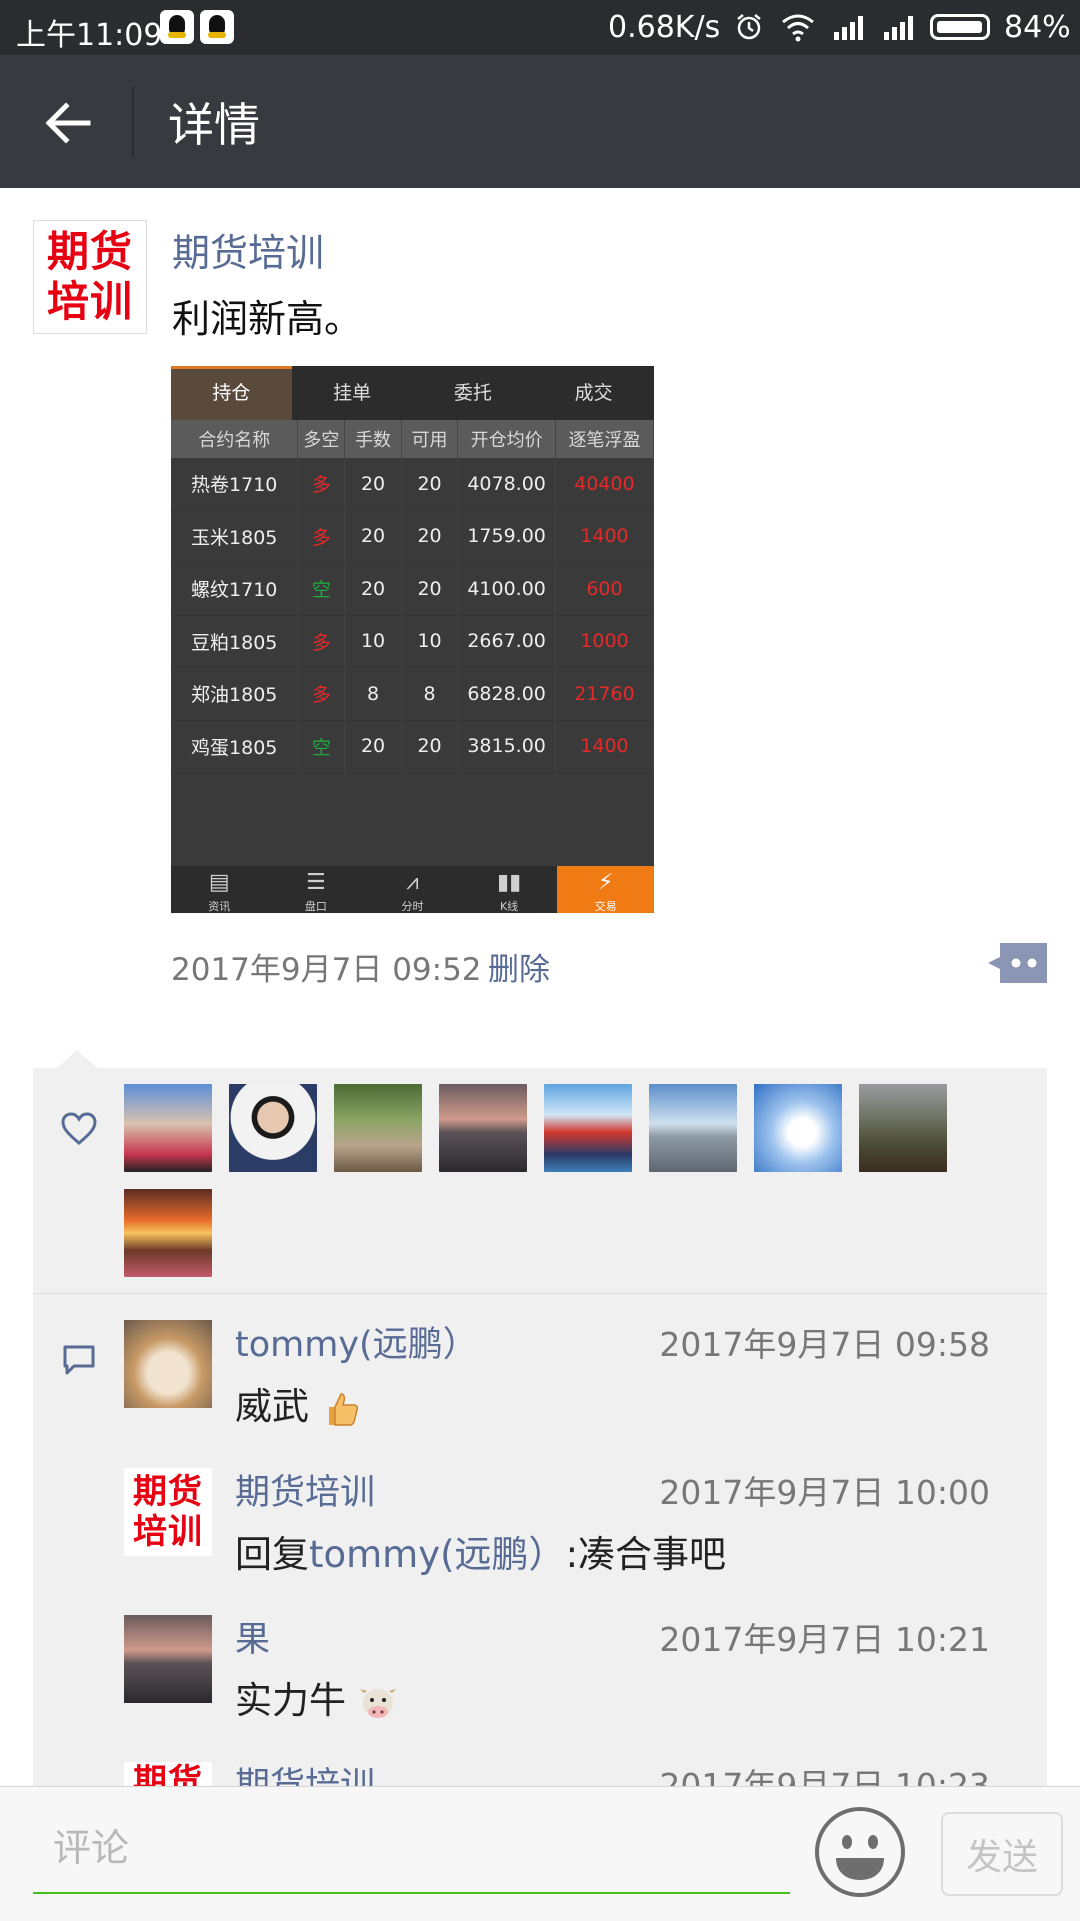  I want to click on floating-pnl: 600, so click(604, 589).